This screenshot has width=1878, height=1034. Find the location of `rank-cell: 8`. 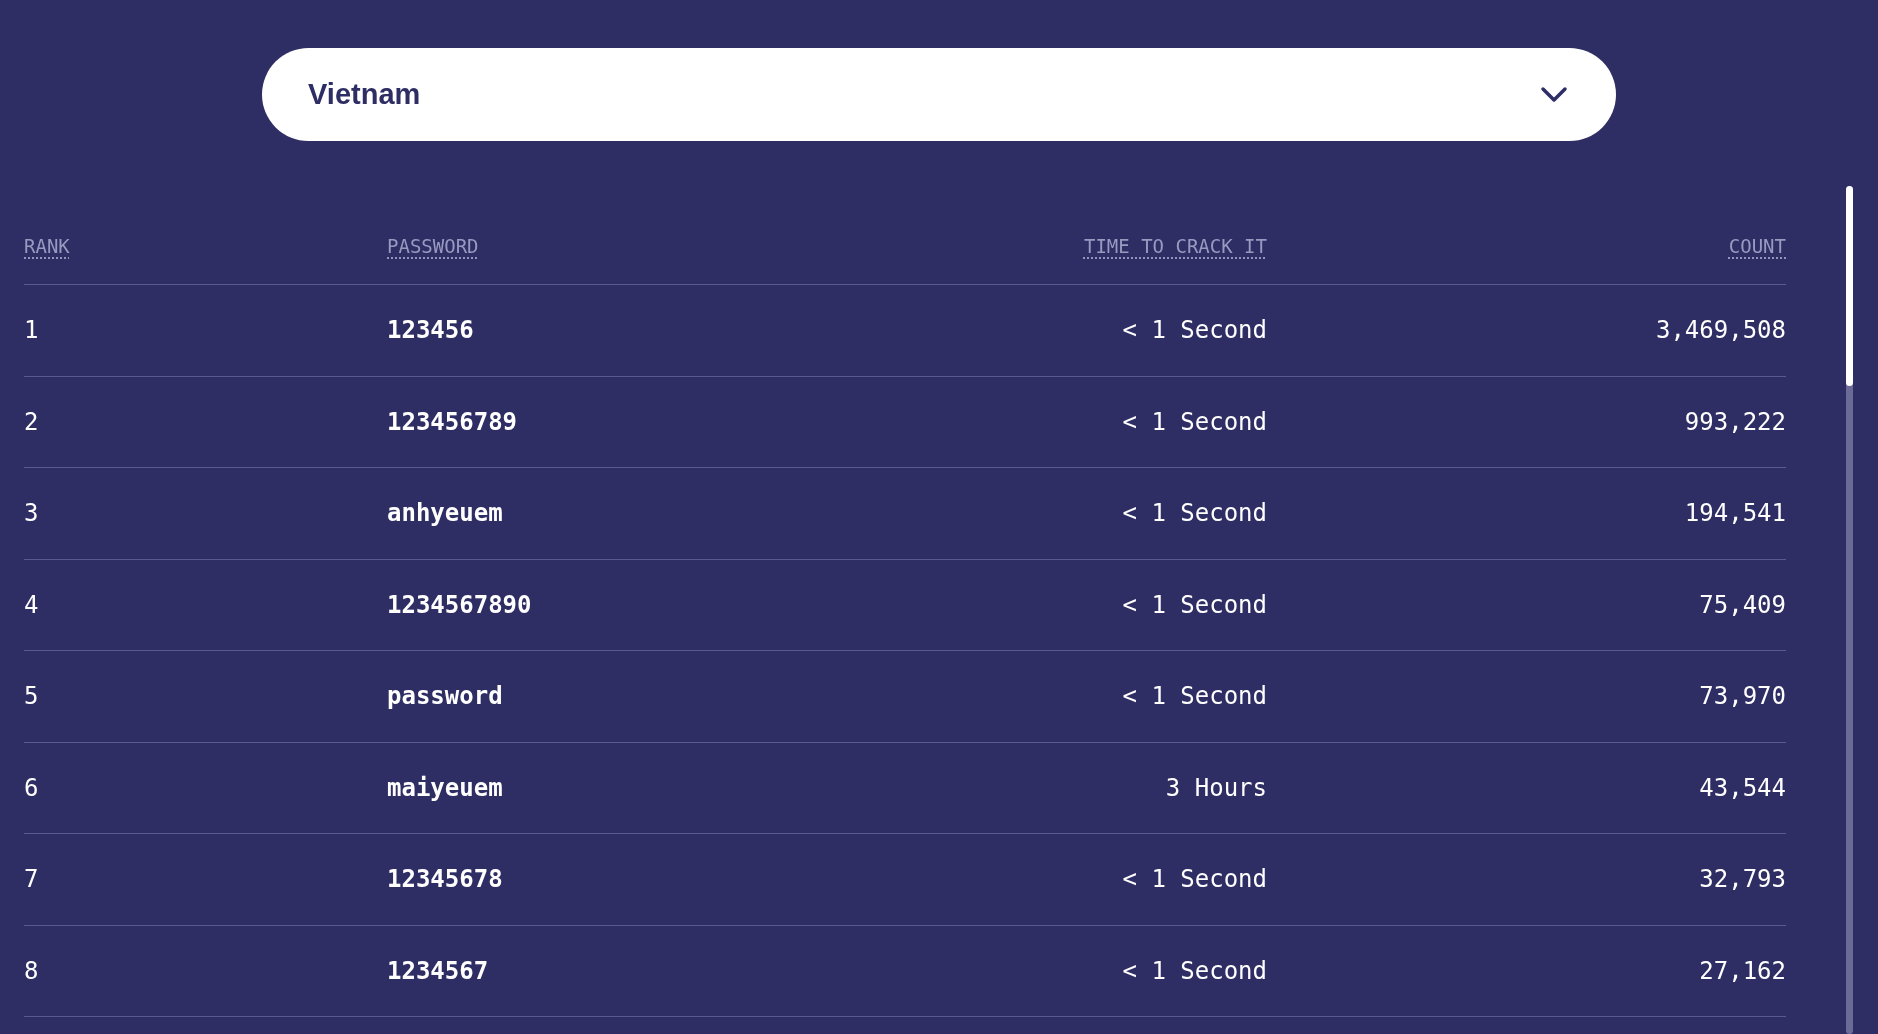

rank-cell: 8 is located at coordinates (31, 970).